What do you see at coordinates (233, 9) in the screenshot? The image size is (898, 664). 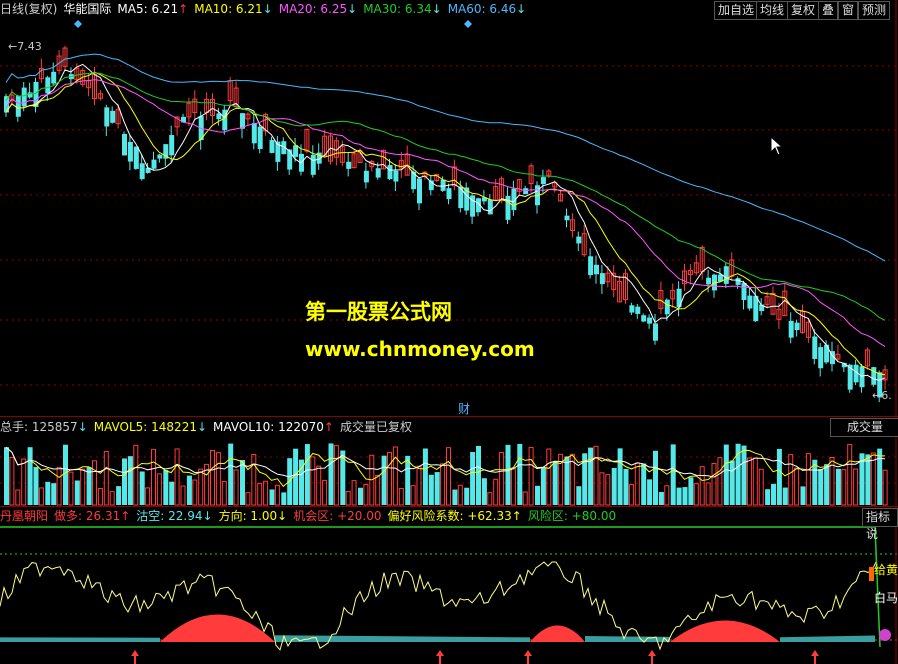 I see `ma10-label: MA10: 6.21↓` at bounding box center [233, 9].